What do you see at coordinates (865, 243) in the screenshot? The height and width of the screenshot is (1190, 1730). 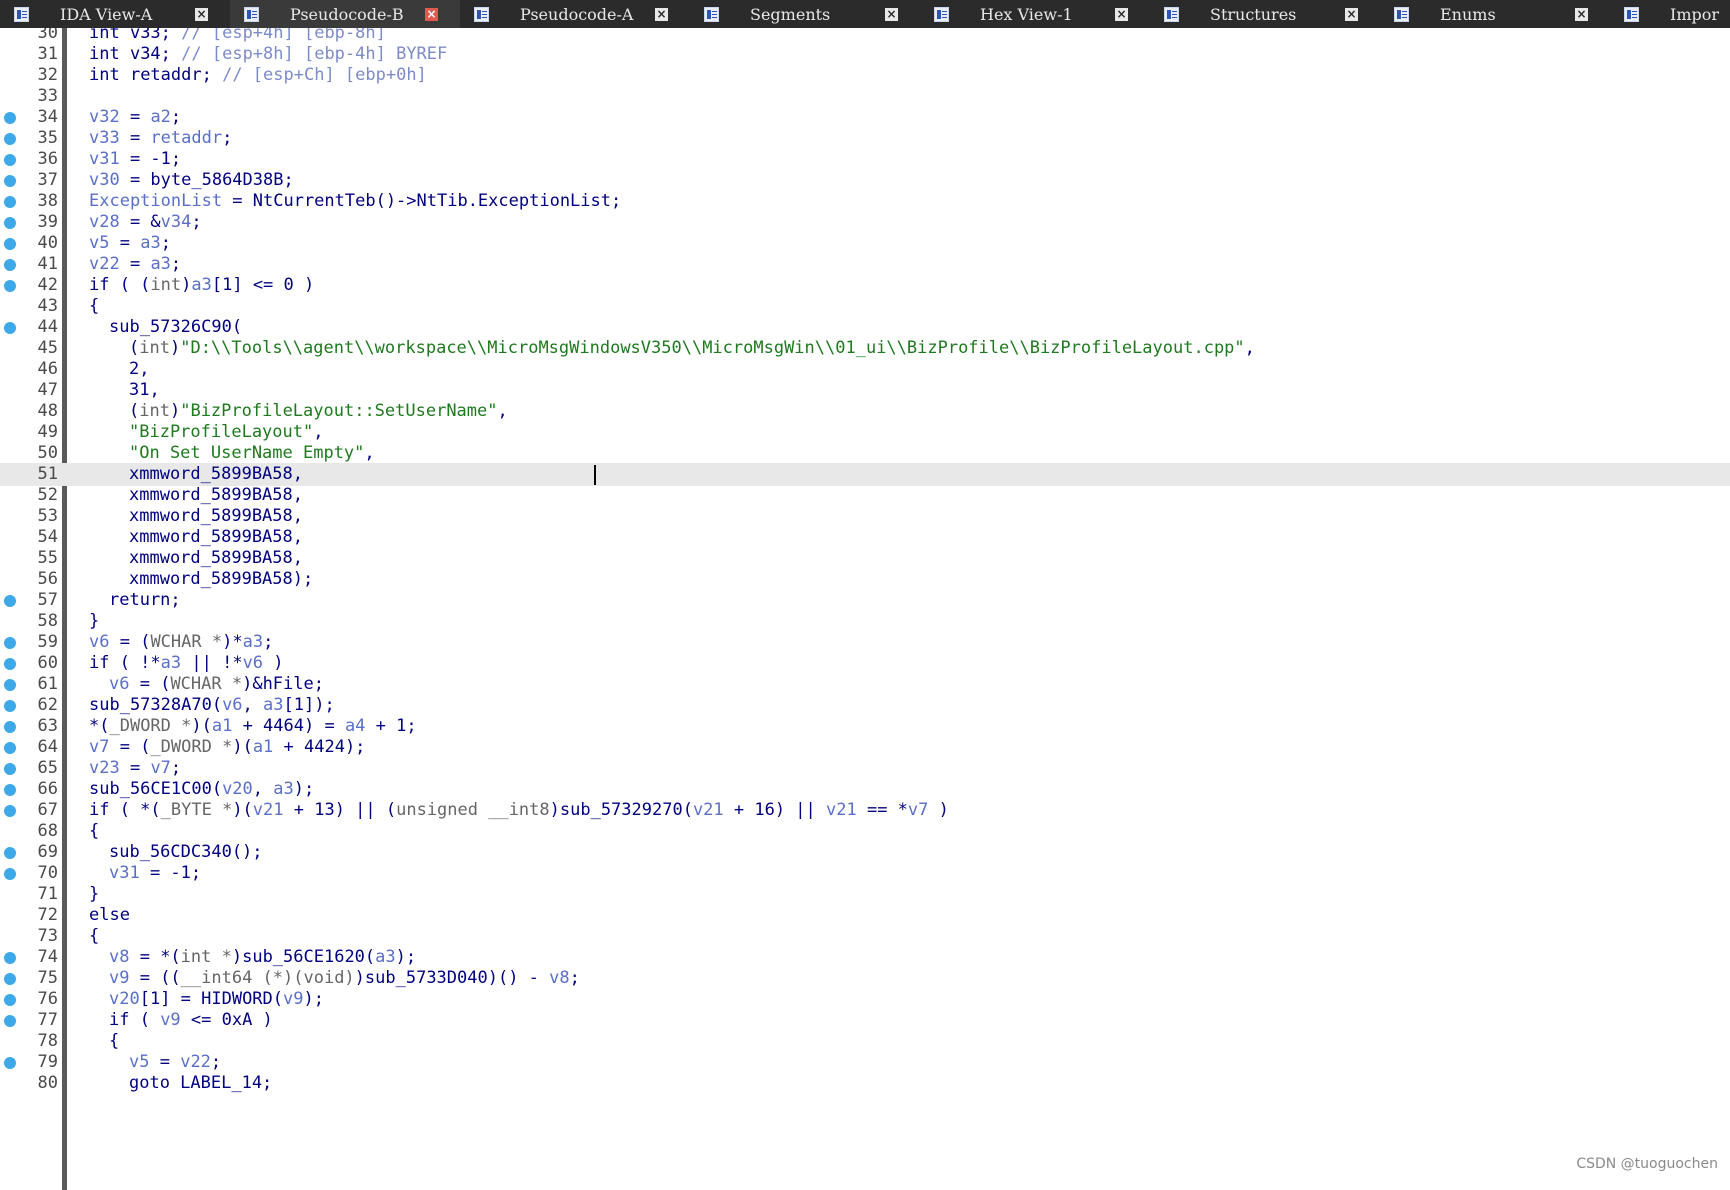 I see `code-line: 40 v5 = a3;` at bounding box center [865, 243].